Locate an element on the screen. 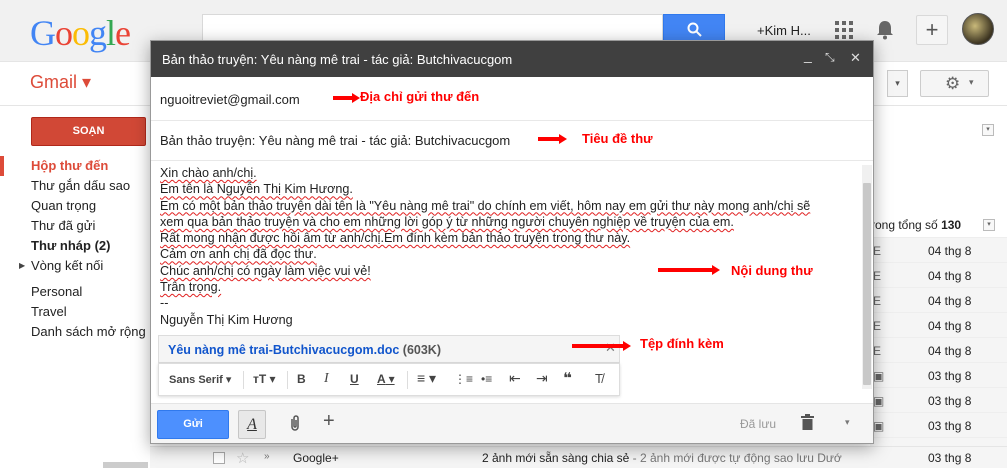 This screenshot has width=1007, height=468. sidebar-item-label: Danh sách mở rộng is located at coordinates (88, 331).